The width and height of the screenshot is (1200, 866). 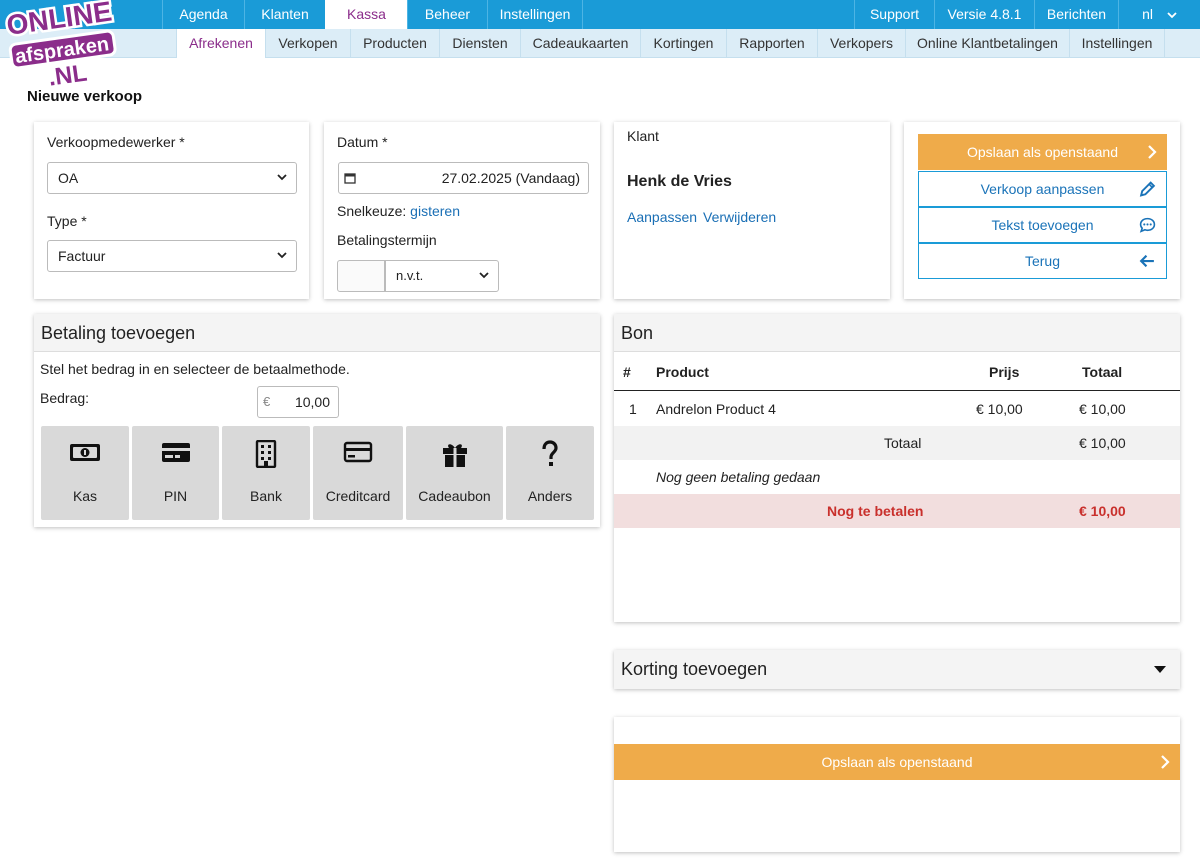 What do you see at coordinates (987, 43) in the screenshot?
I see `subnav-online-klantbetalingen: Online Klantbetalingen` at bounding box center [987, 43].